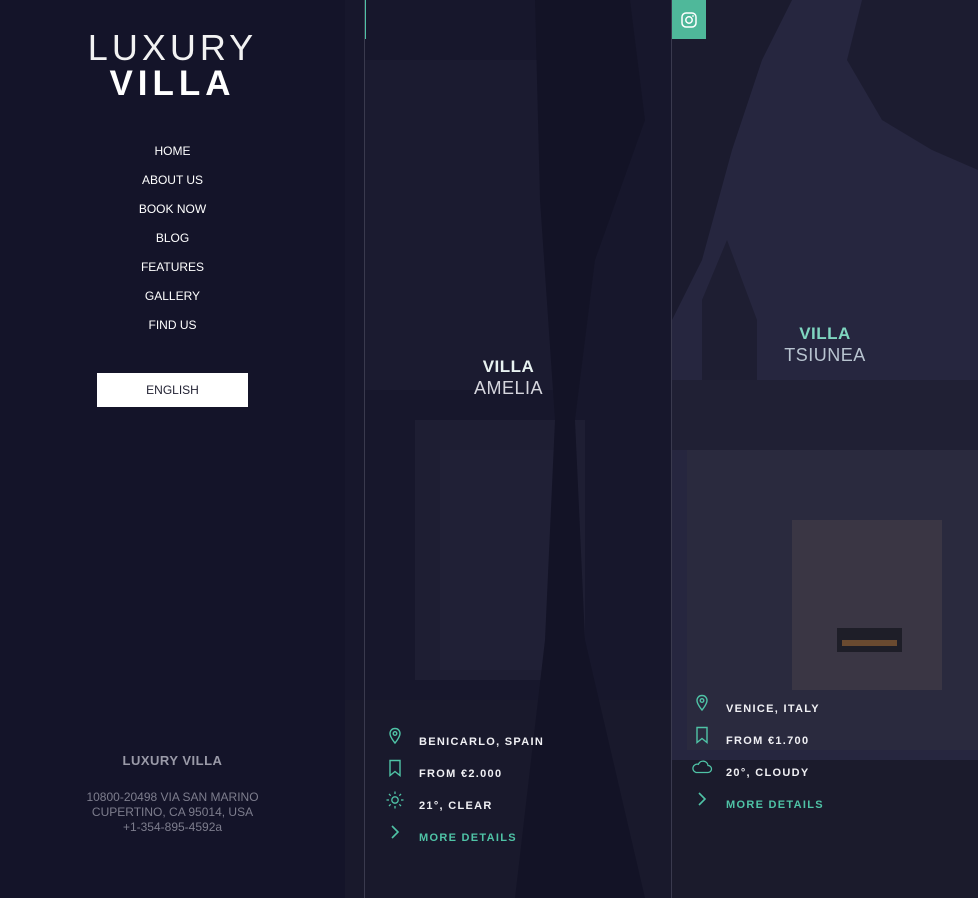  Describe the element at coordinates (508, 388) in the screenshot. I see `villa-title-line-2: AMELIA` at that location.